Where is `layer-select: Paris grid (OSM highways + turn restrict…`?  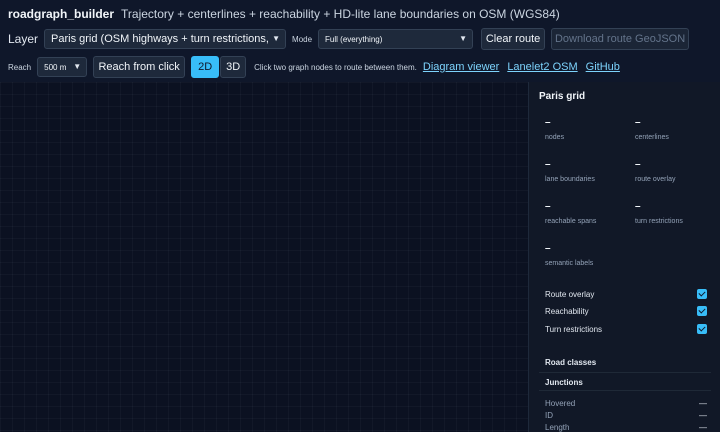 layer-select: Paris grid (OSM highways + turn restrict… is located at coordinates (165, 39).